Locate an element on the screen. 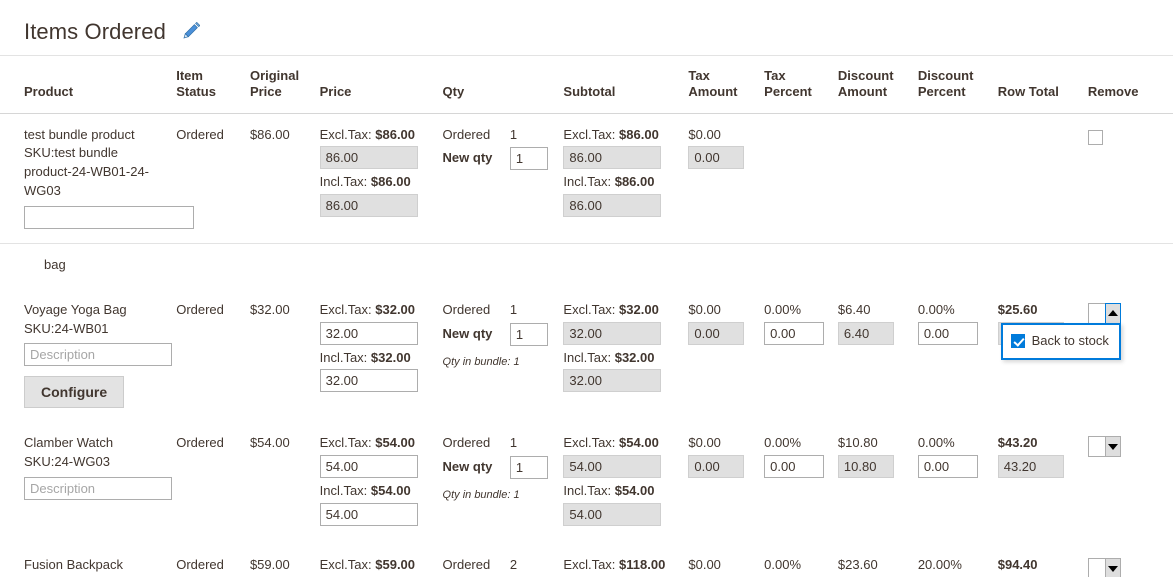  menu-item-back-to-stock: Back to stock is located at coordinates (1059, 341).